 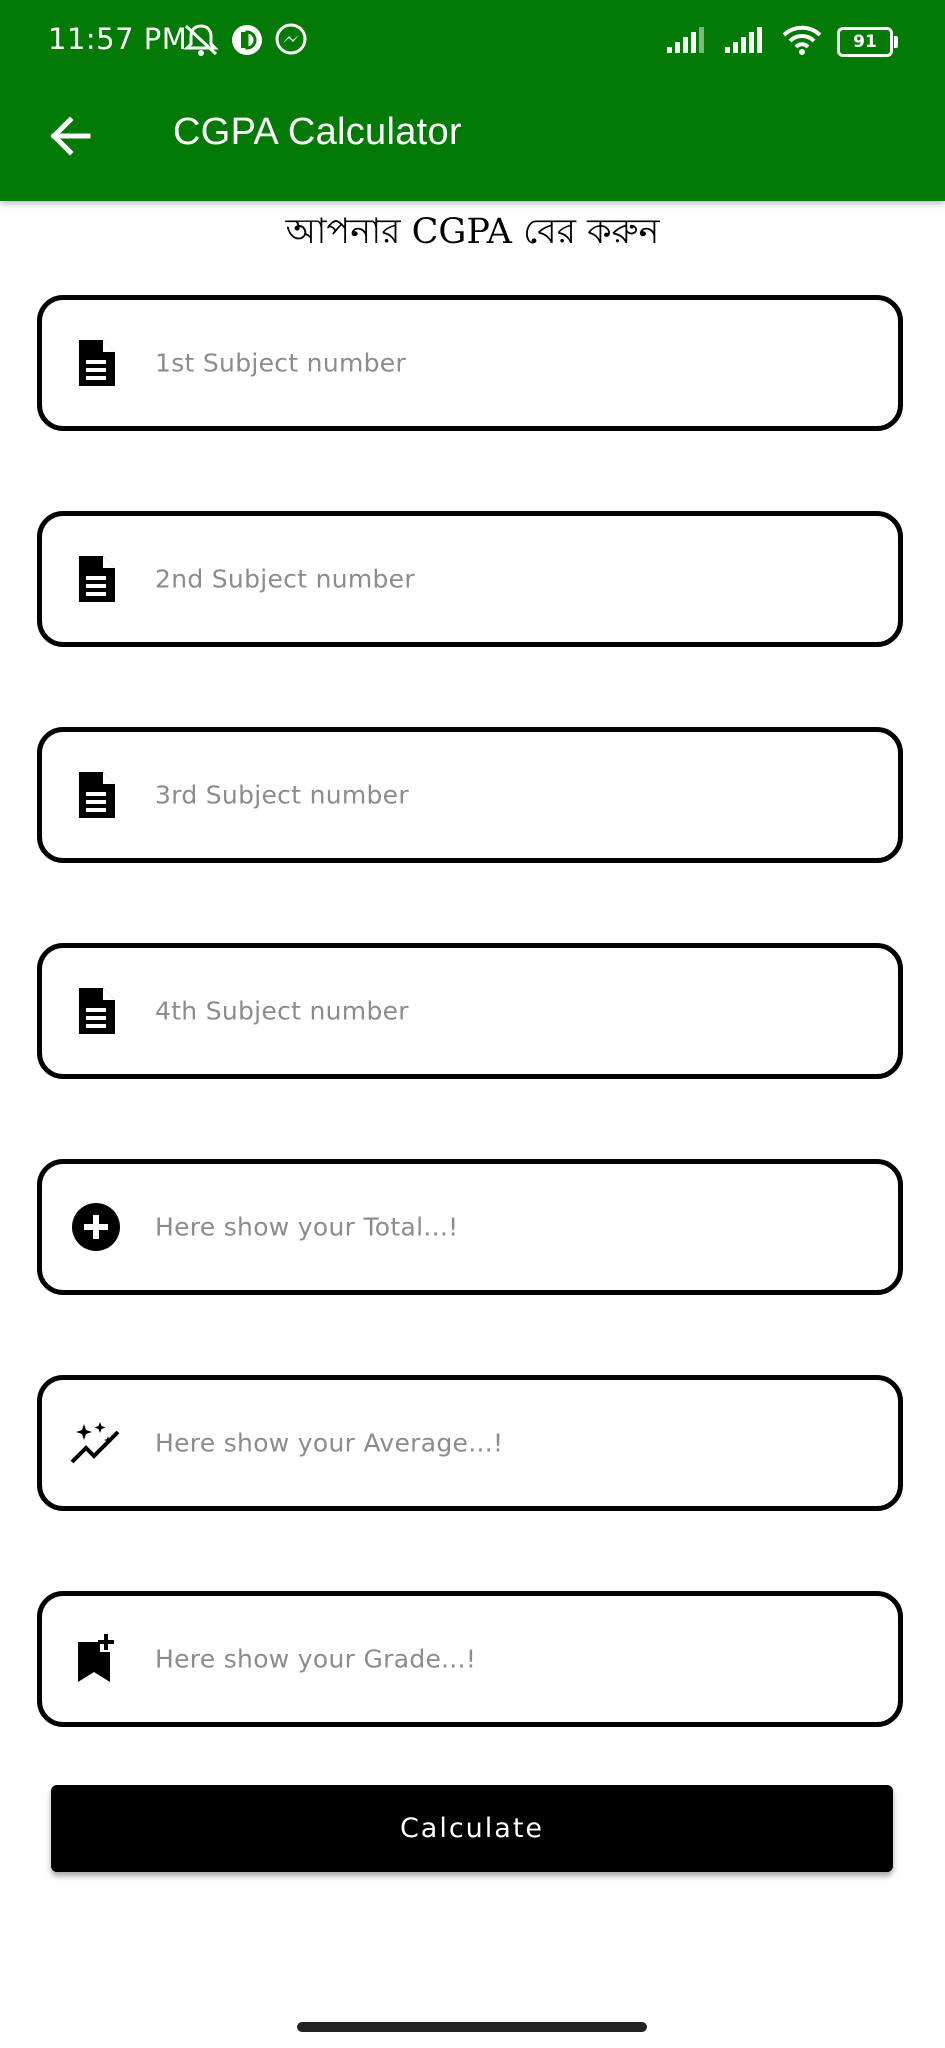 I want to click on status-right-icons: 91, so click(x=781, y=42).